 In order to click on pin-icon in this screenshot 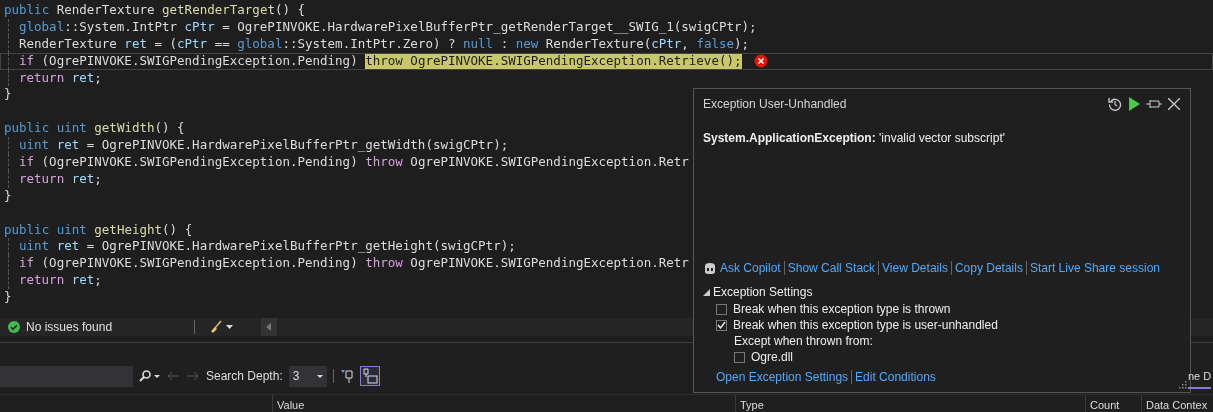, I will do `click(1154, 104)`.